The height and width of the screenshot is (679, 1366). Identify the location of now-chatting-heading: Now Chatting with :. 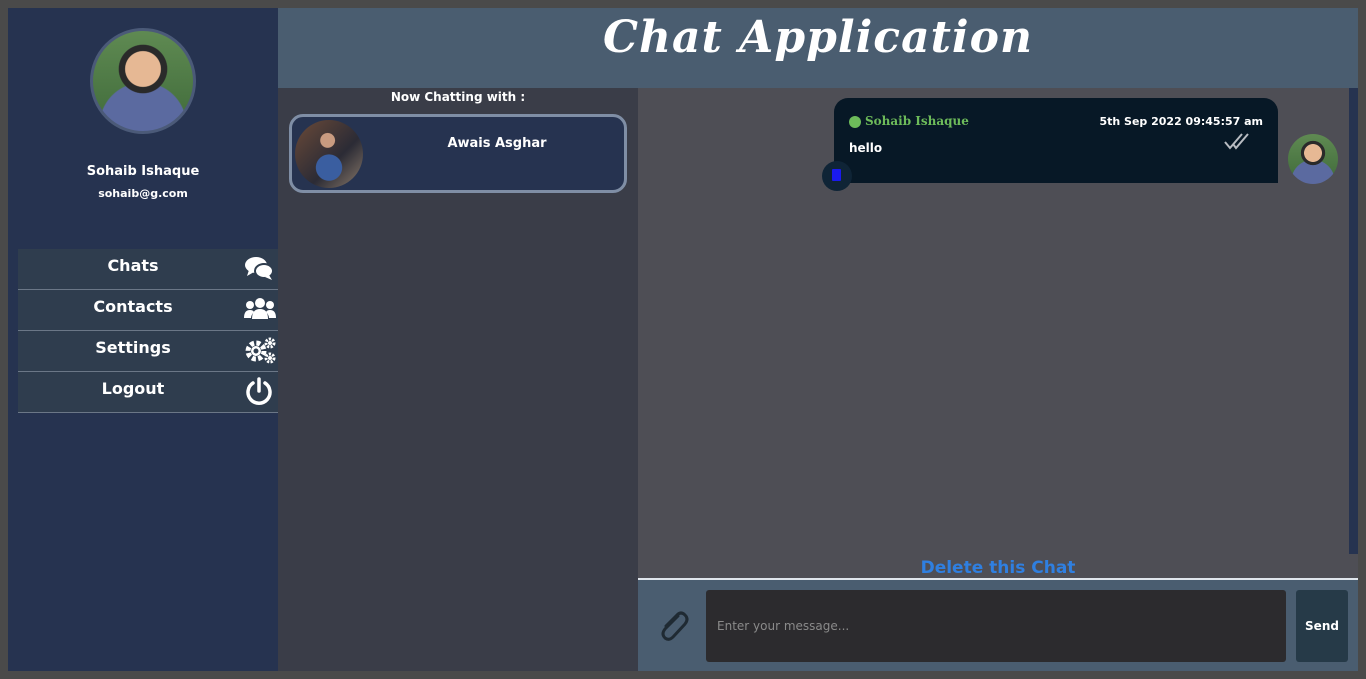
(458, 97).